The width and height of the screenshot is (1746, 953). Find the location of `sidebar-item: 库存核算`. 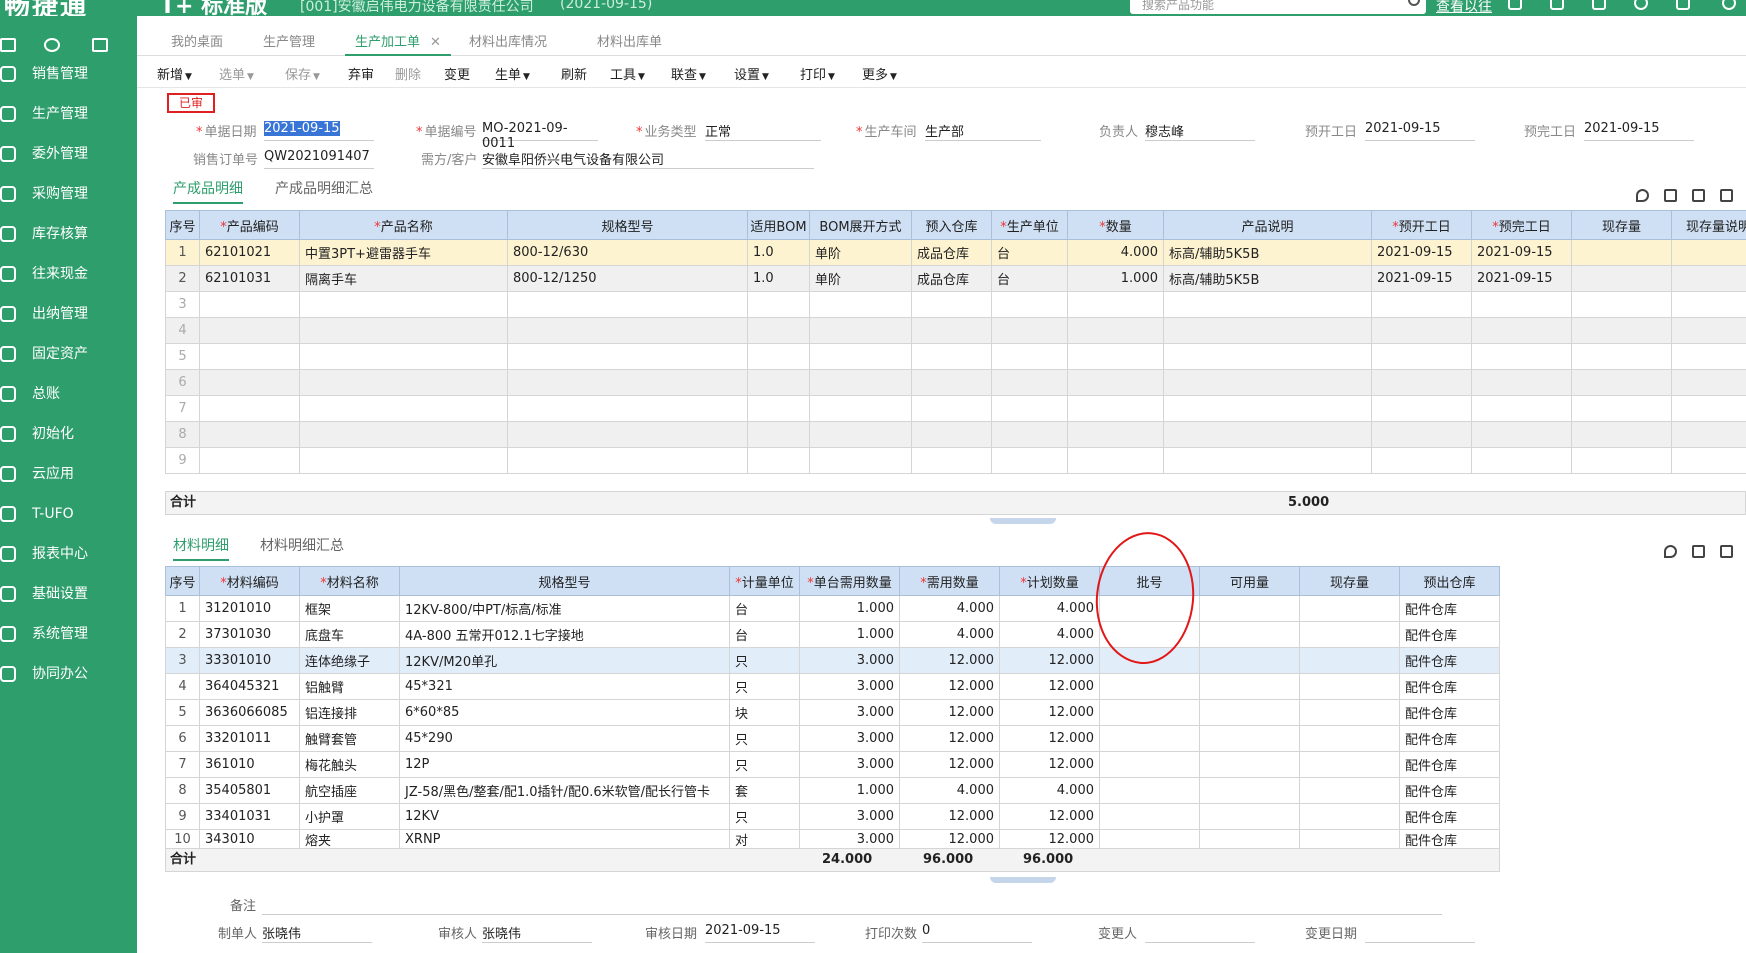

sidebar-item: 库存核算 is located at coordinates (68, 234).